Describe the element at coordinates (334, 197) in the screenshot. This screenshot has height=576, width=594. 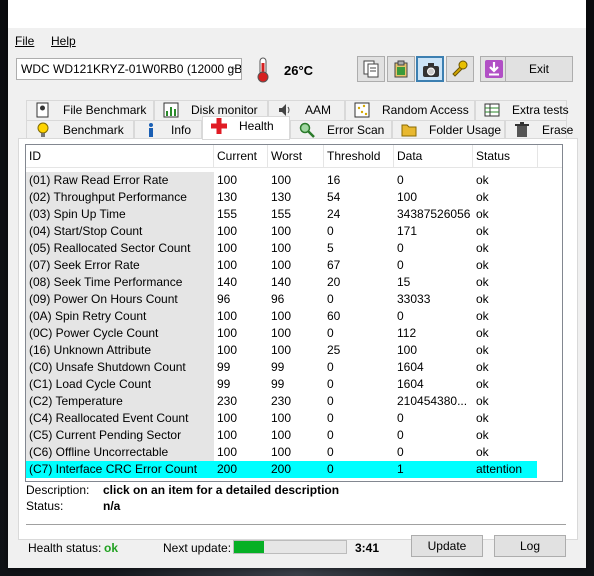
I see `cell-threshold: 54` at that location.